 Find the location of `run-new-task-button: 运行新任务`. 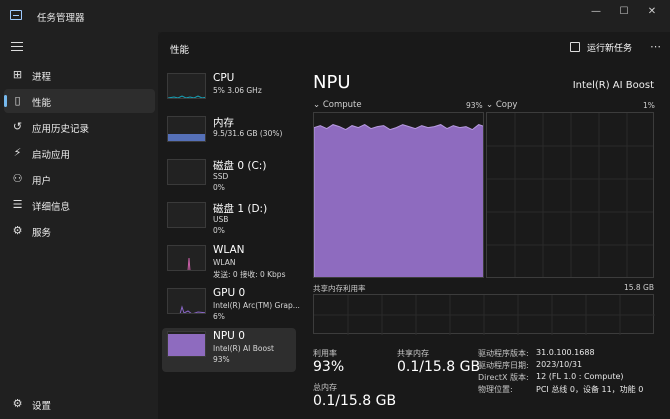

run-new-task-button: 运行新任务 is located at coordinates (609, 47).